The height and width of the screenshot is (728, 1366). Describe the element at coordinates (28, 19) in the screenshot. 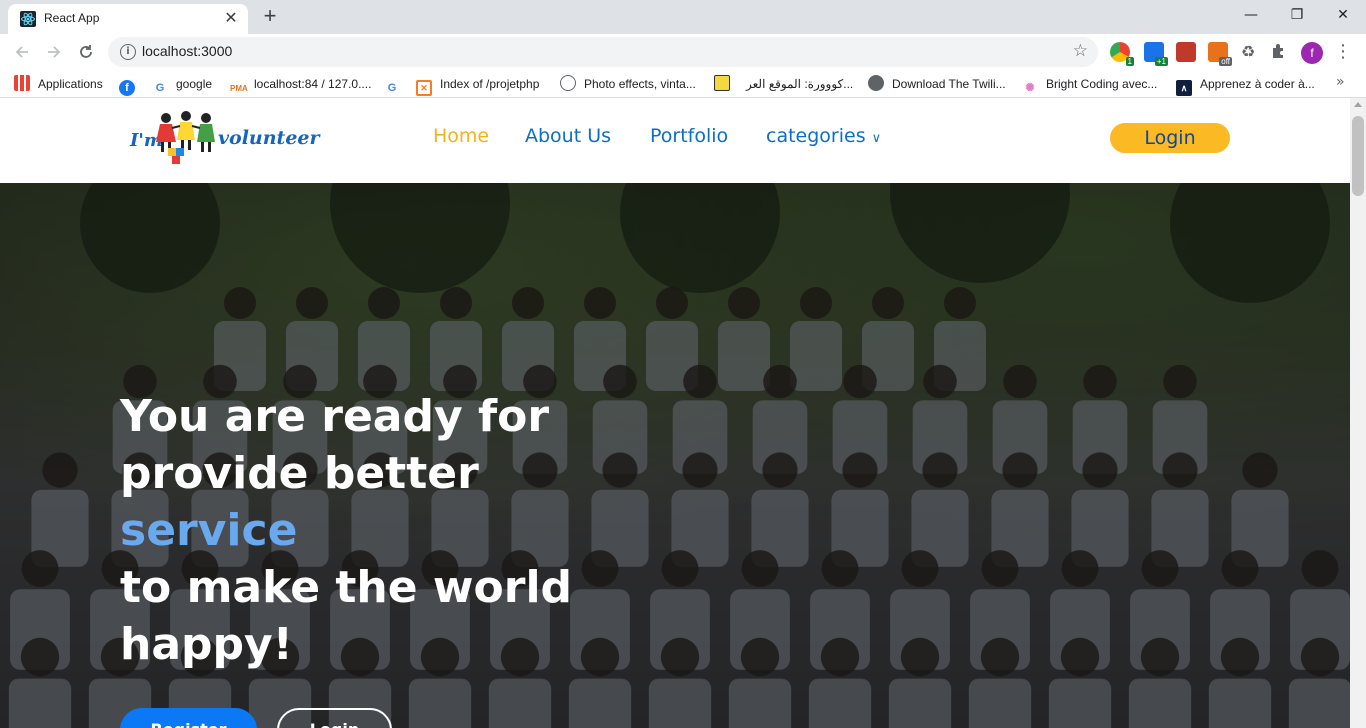

I see `react-icon` at that location.